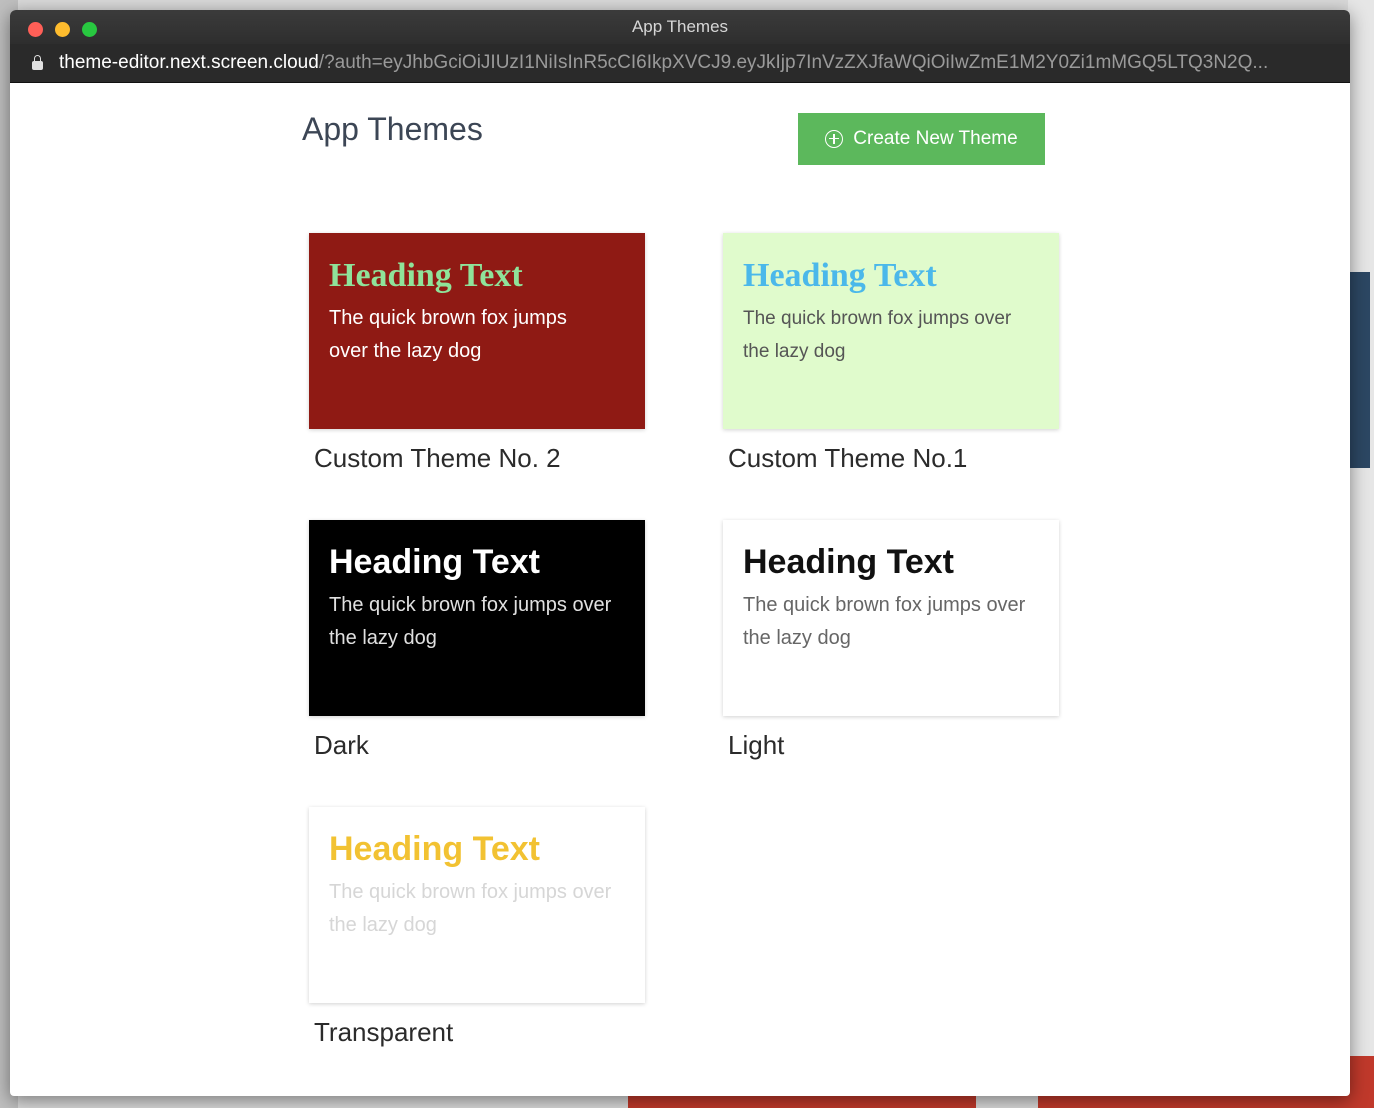 The height and width of the screenshot is (1108, 1374). Describe the element at coordinates (384, 1032) in the screenshot. I see `theme-name: Transparent` at that location.